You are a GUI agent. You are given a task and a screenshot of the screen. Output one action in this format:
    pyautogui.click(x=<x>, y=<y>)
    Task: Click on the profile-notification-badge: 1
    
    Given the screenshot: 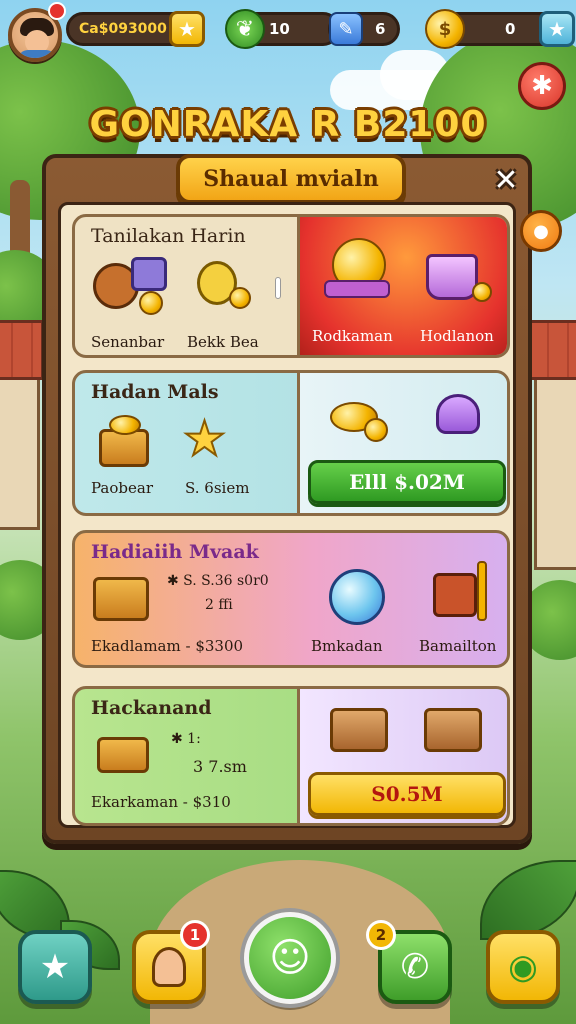 What is the action you would take?
    pyautogui.click(x=195, y=935)
    